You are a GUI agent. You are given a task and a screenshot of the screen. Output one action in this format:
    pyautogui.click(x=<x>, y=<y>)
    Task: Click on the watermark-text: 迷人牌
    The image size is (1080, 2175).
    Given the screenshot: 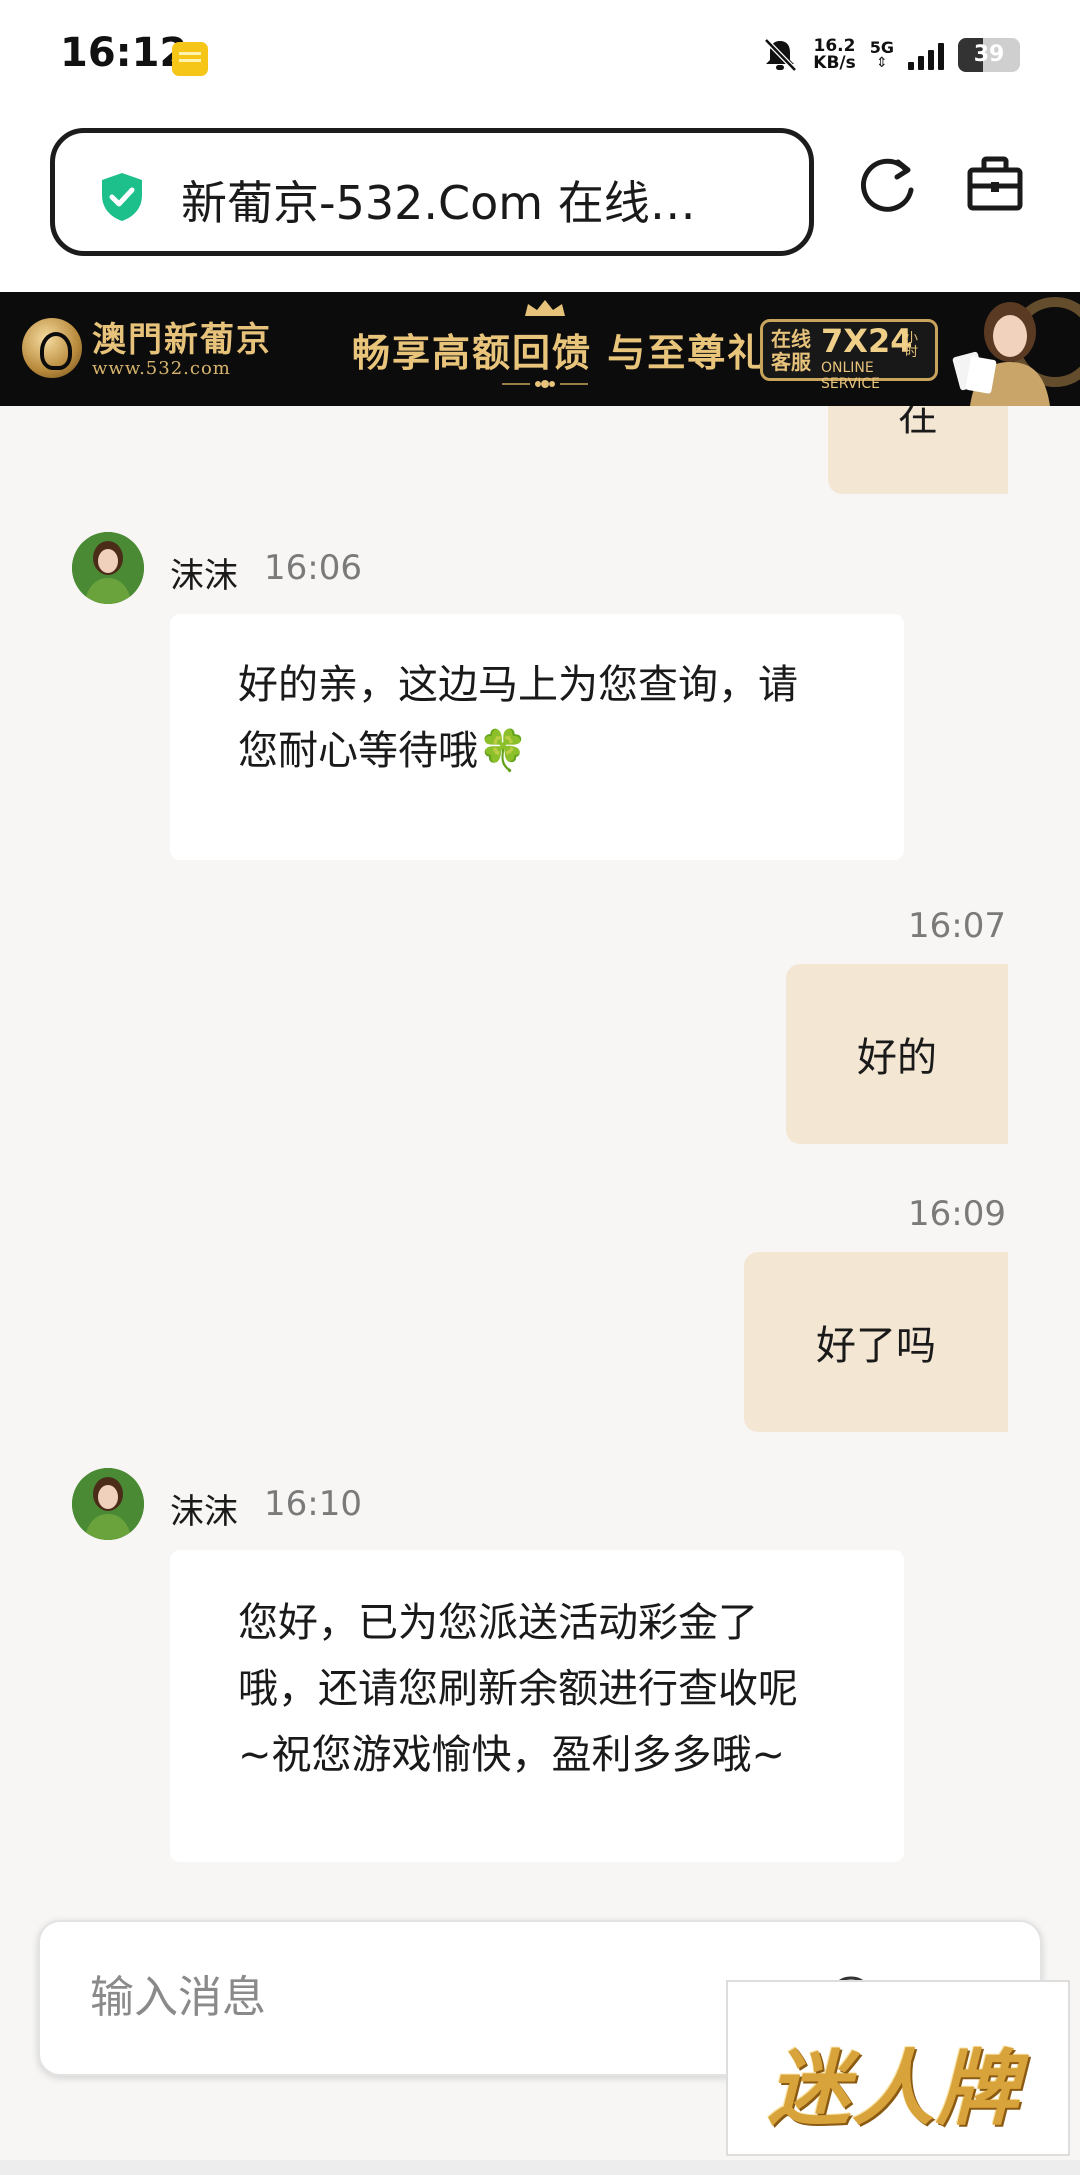 What is the action you would take?
    pyautogui.click(x=894, y=2089)
    